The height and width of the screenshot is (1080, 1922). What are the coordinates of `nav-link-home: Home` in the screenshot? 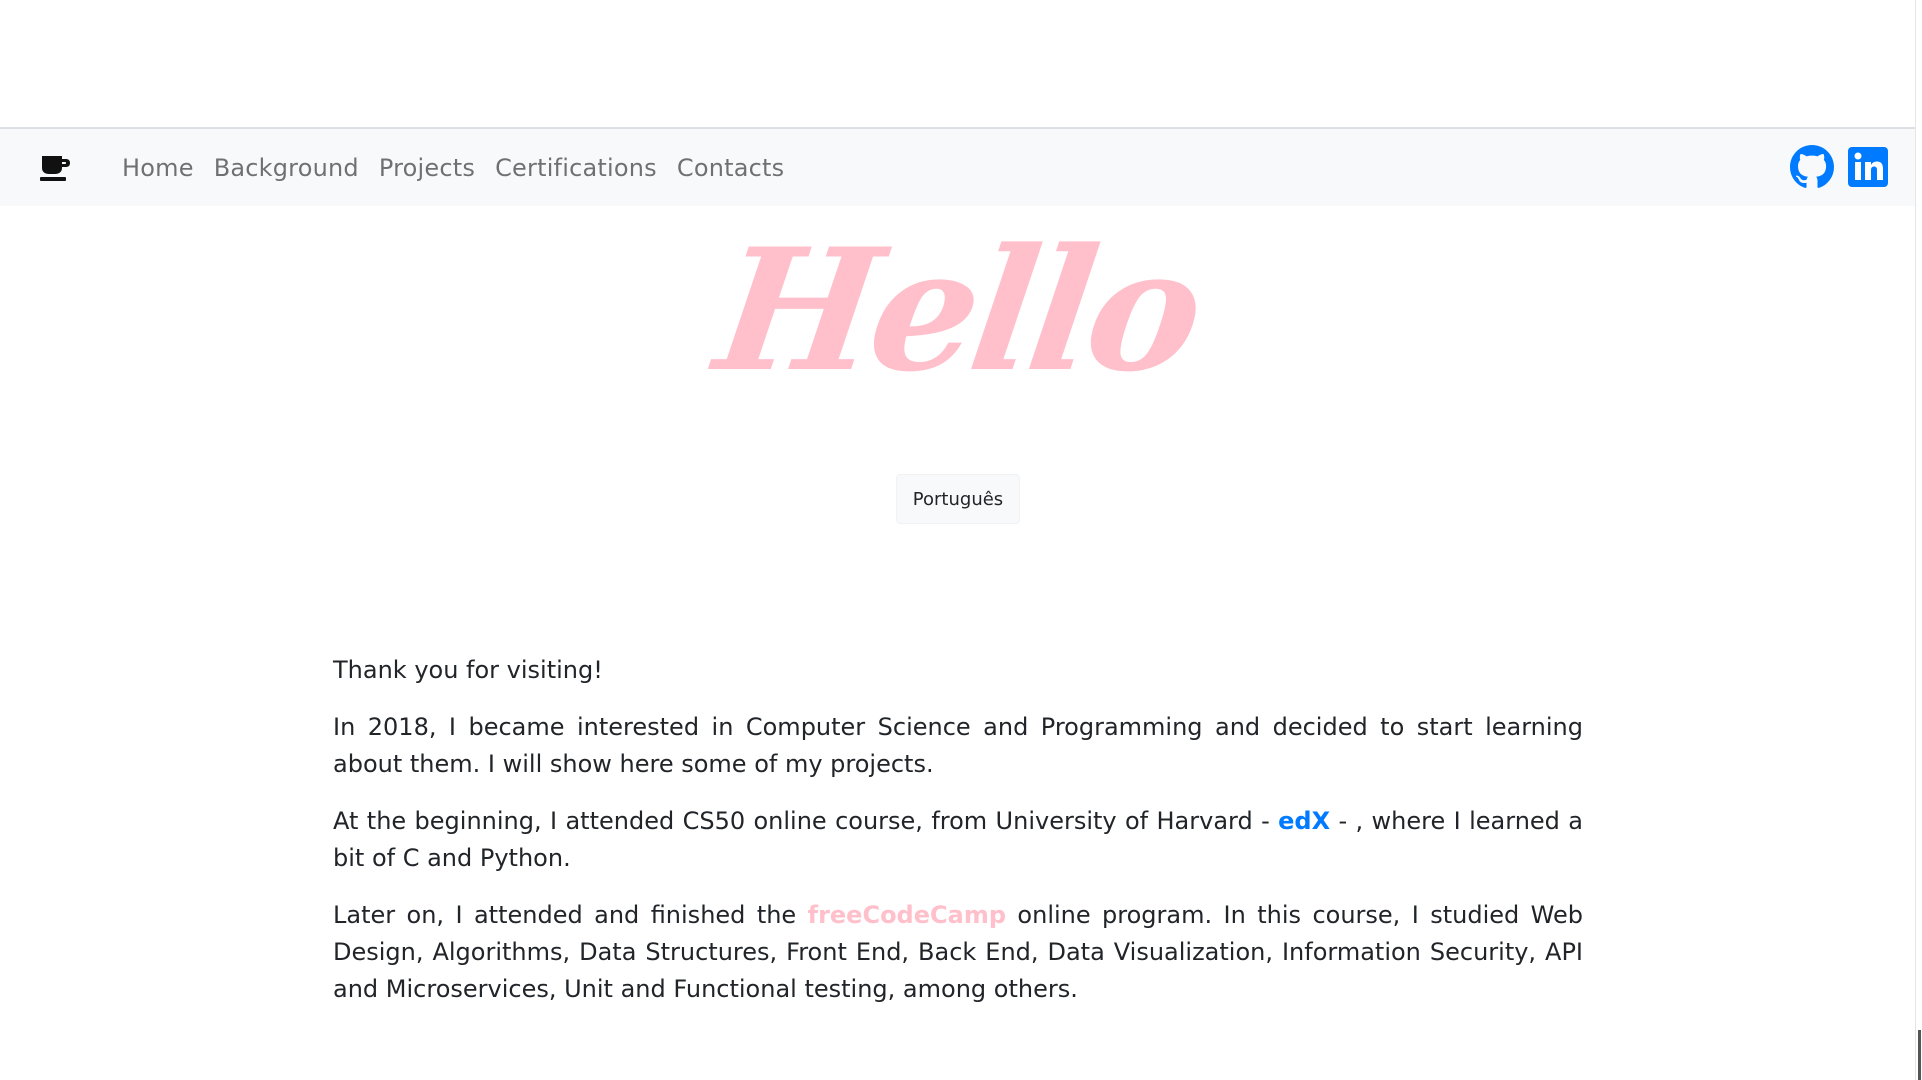 It's located at (158, 168).